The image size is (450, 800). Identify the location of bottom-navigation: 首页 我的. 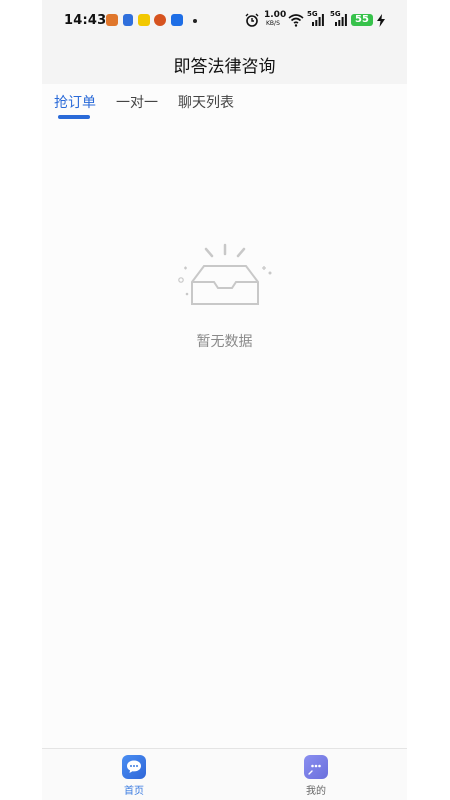
(224, 774).